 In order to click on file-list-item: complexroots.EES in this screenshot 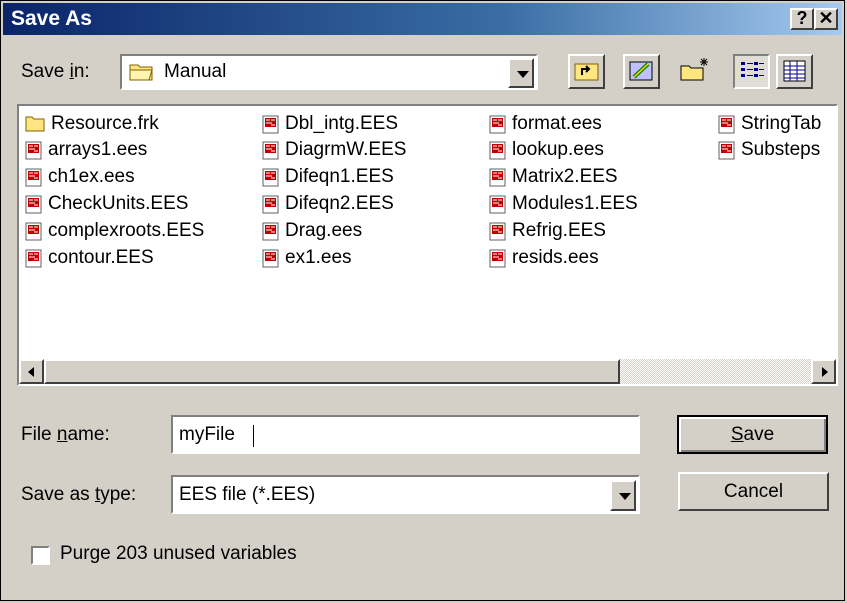, I will do `click(114, 232)`.